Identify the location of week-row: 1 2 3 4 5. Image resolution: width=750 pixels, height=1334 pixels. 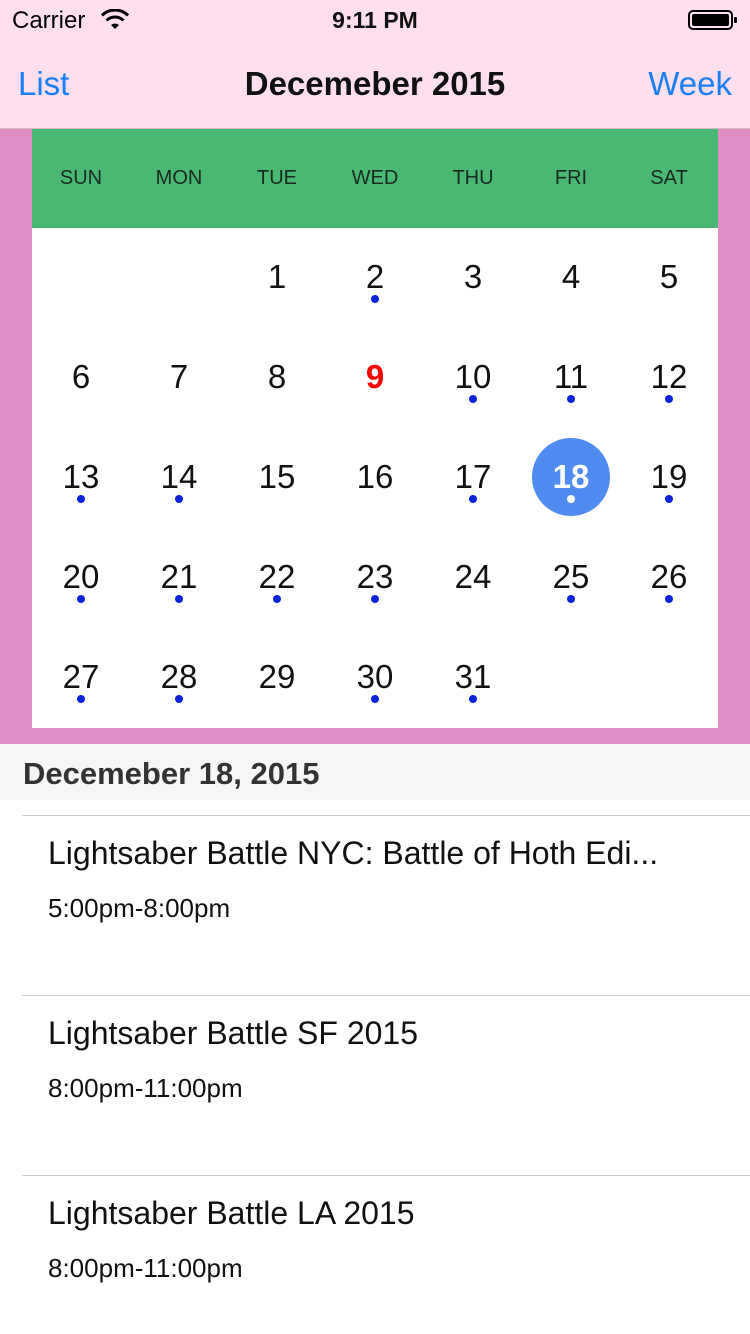
(375, 278).